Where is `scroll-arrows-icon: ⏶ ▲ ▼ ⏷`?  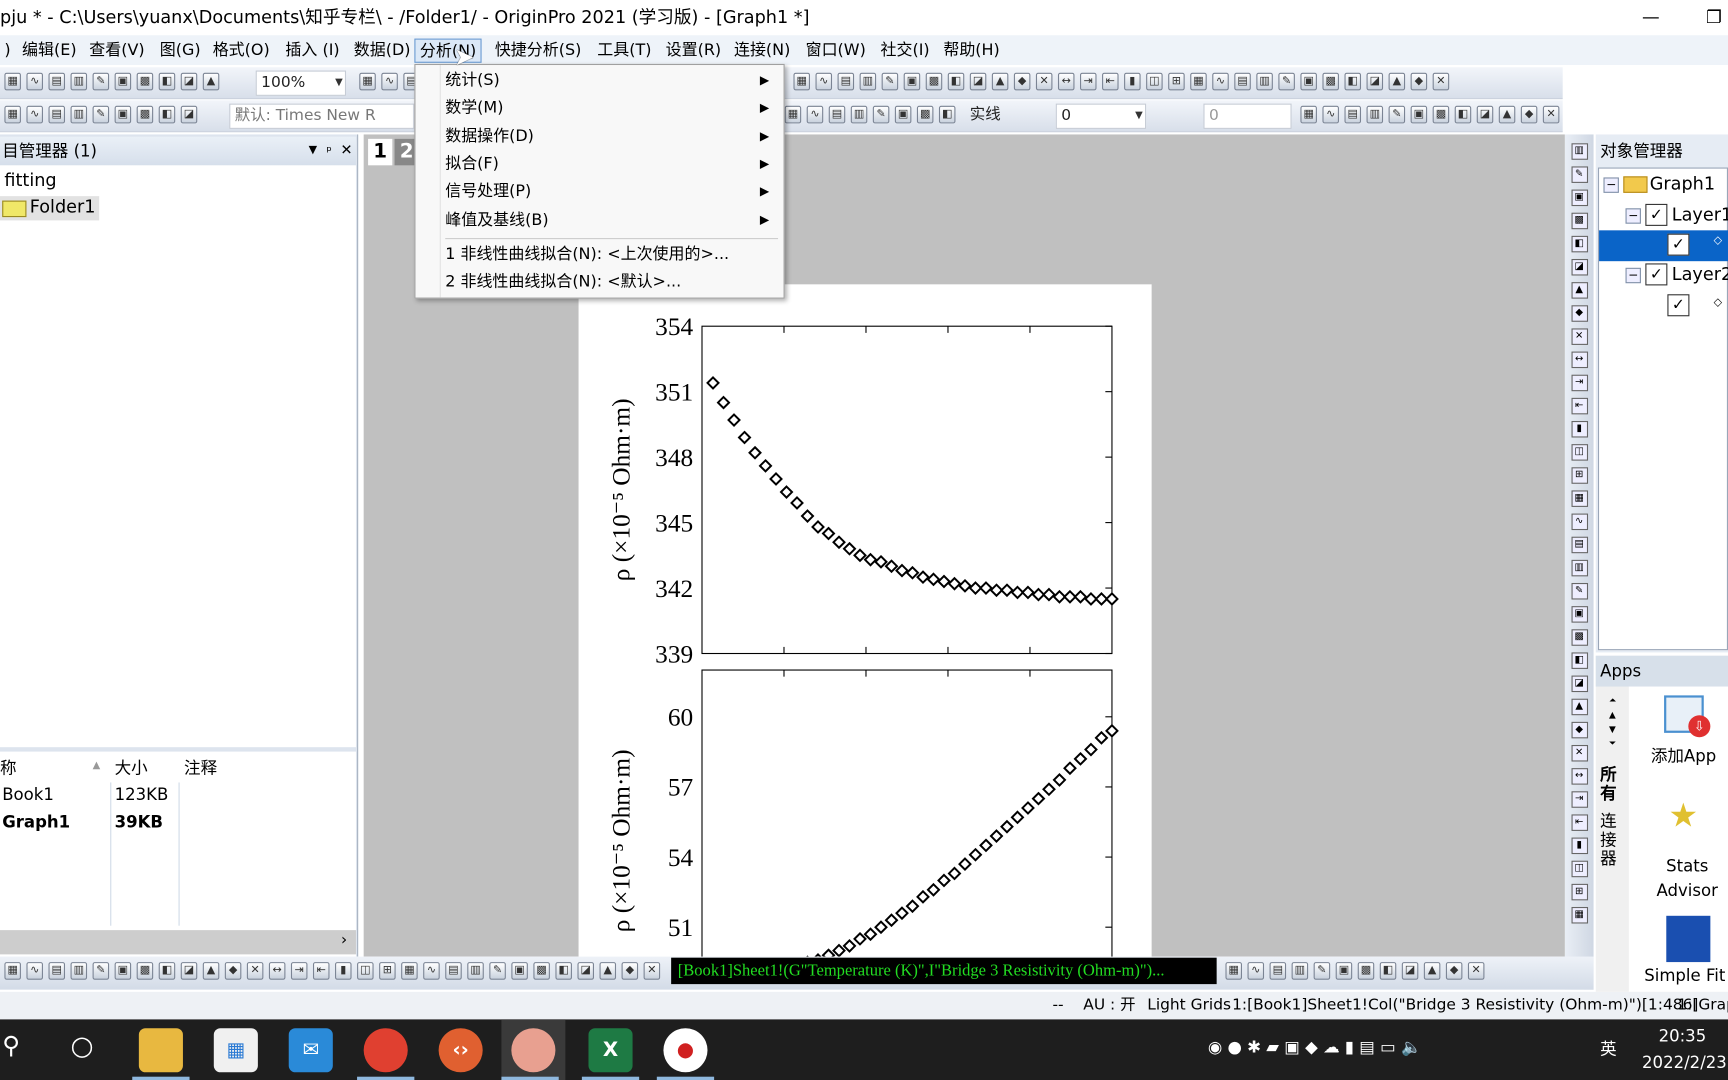
scroll-arrows-icon: ⏶ ▲ ▼ ⏷ is located at coordinates (1612, 721).